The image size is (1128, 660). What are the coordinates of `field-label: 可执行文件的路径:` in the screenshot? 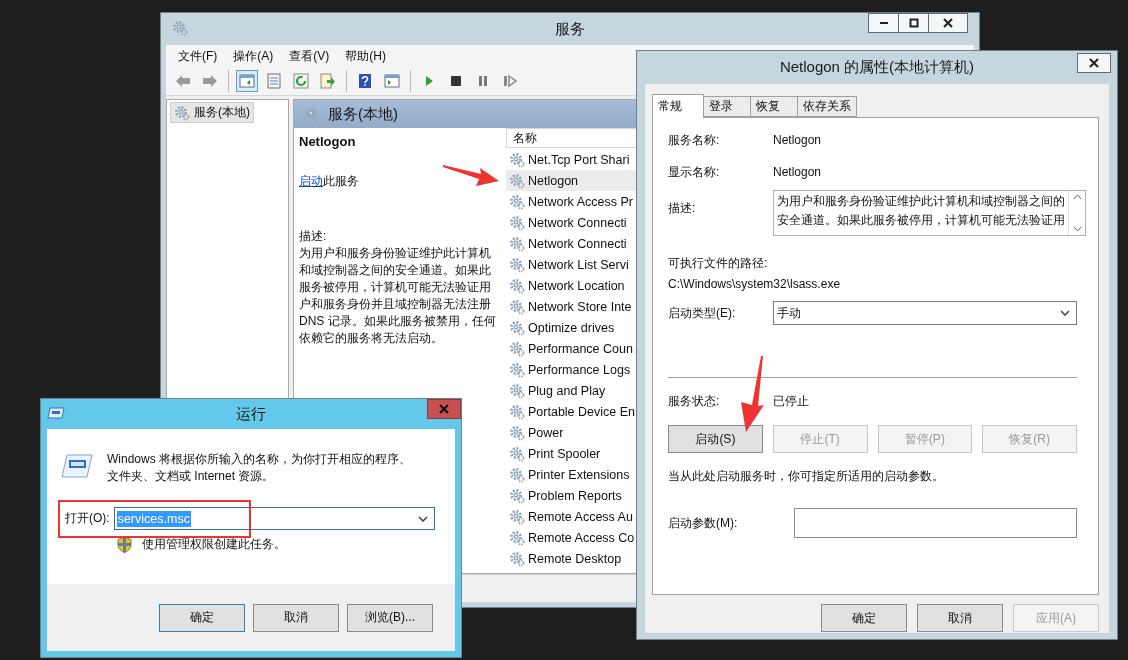 It's located at (718, 263).